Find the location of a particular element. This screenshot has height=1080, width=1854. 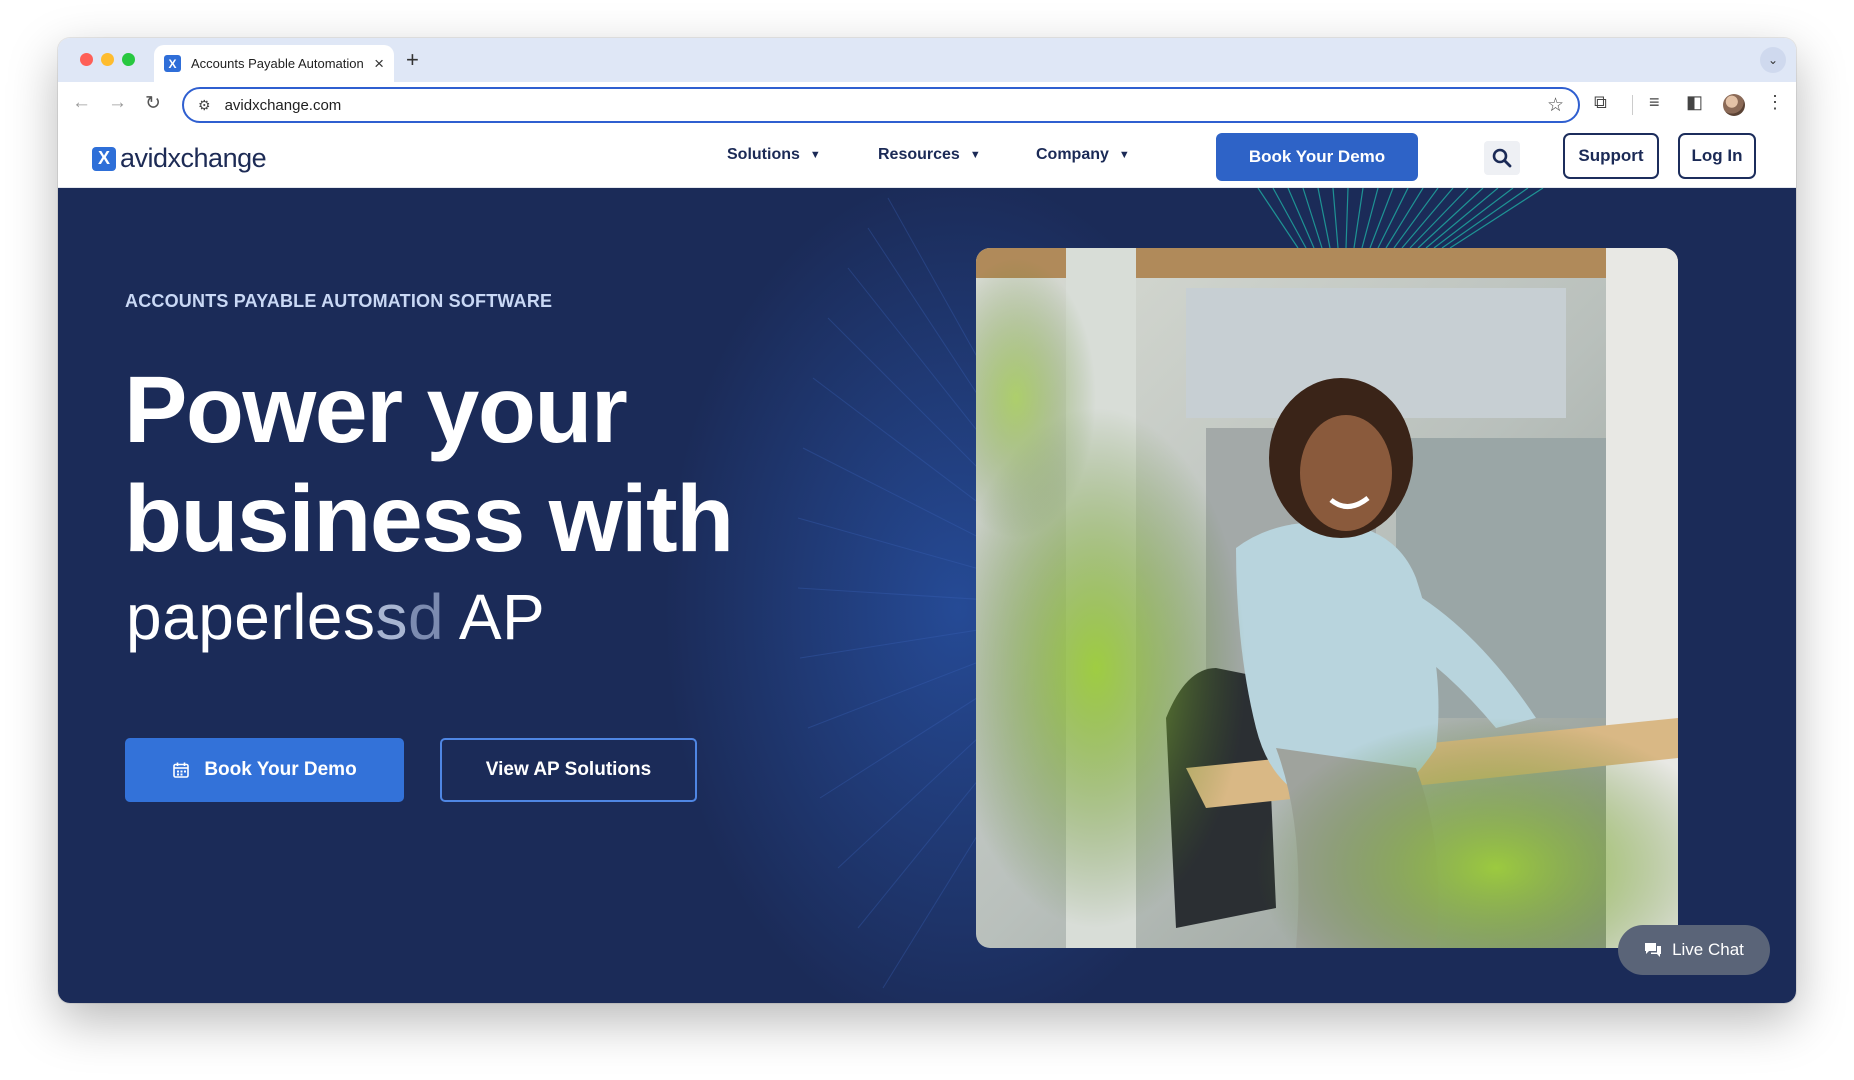

subline-fade-1: s is located at coordinates (391, 617).